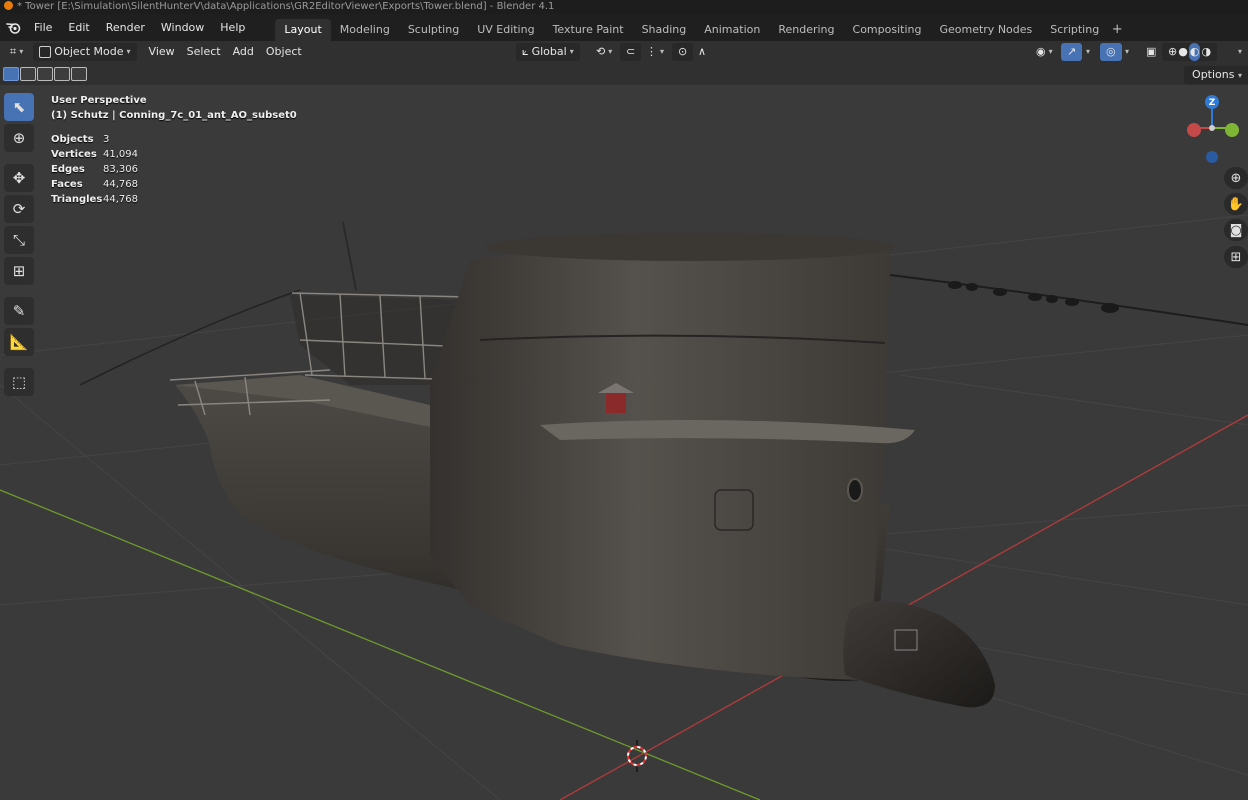  I want to click on overlays-icon: ◎, so click(1111, 51).